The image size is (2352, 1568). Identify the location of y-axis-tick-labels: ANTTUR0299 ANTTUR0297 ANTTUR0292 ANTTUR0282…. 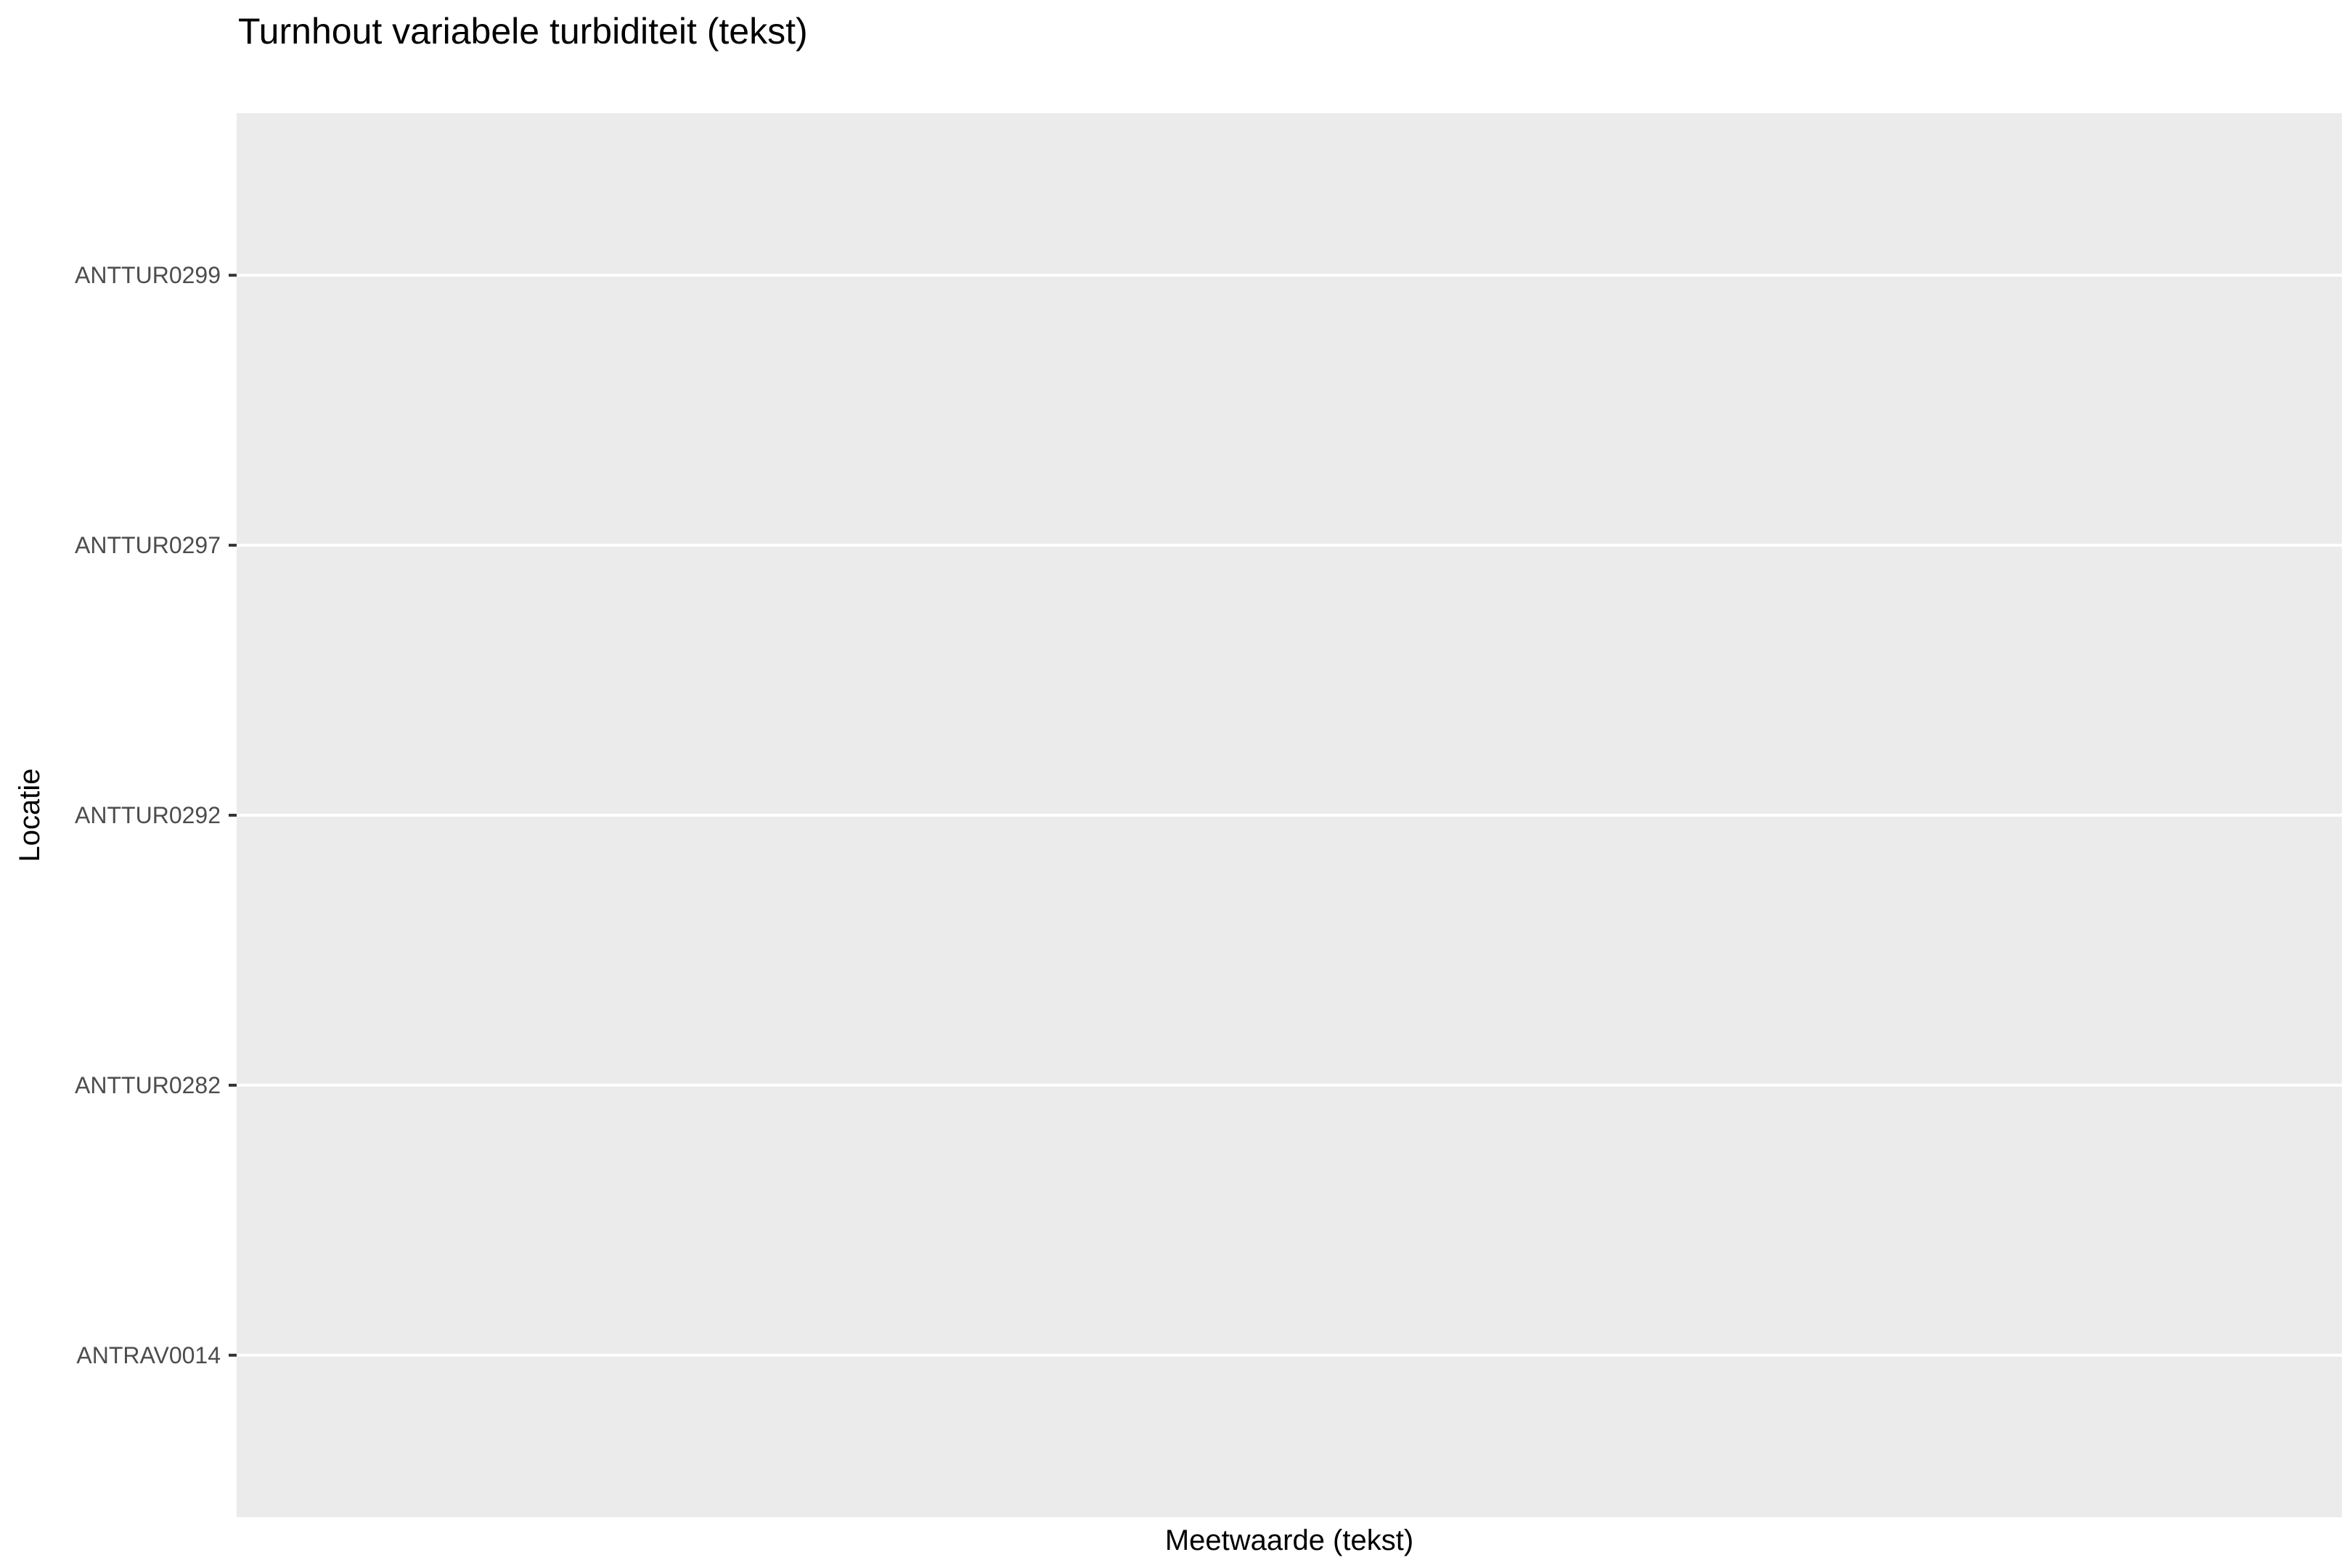
(148, 815).